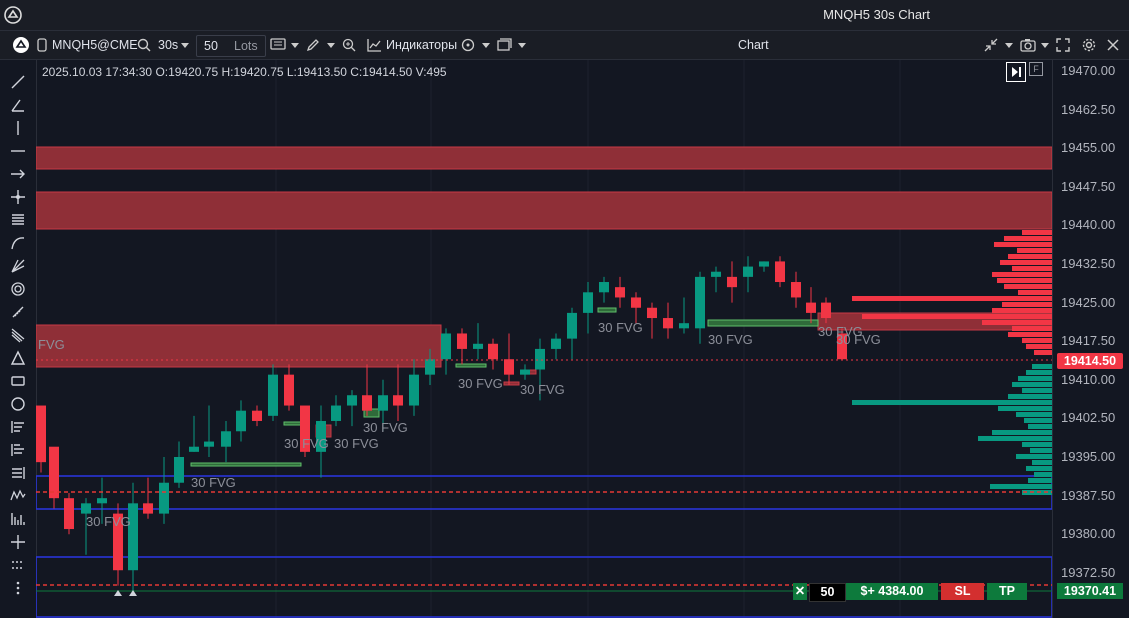  I want to click on indicators-button: Индикаторы, so click(421, 45).